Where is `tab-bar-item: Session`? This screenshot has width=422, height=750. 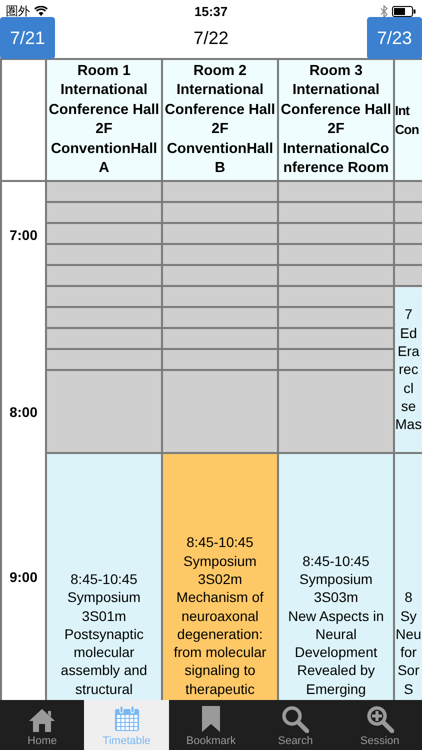
tab-bar-item: Session is located at coordinates (380, 725).